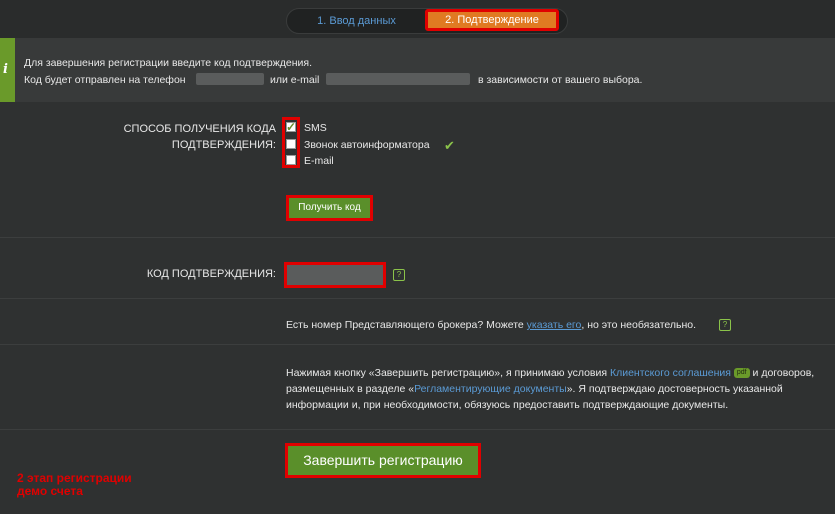 This screenshot has height=514, width=835. What do you see at coordinates (291, 160) in the screenshot?
I see `email-checkbox` at bounding box center [291, 160].